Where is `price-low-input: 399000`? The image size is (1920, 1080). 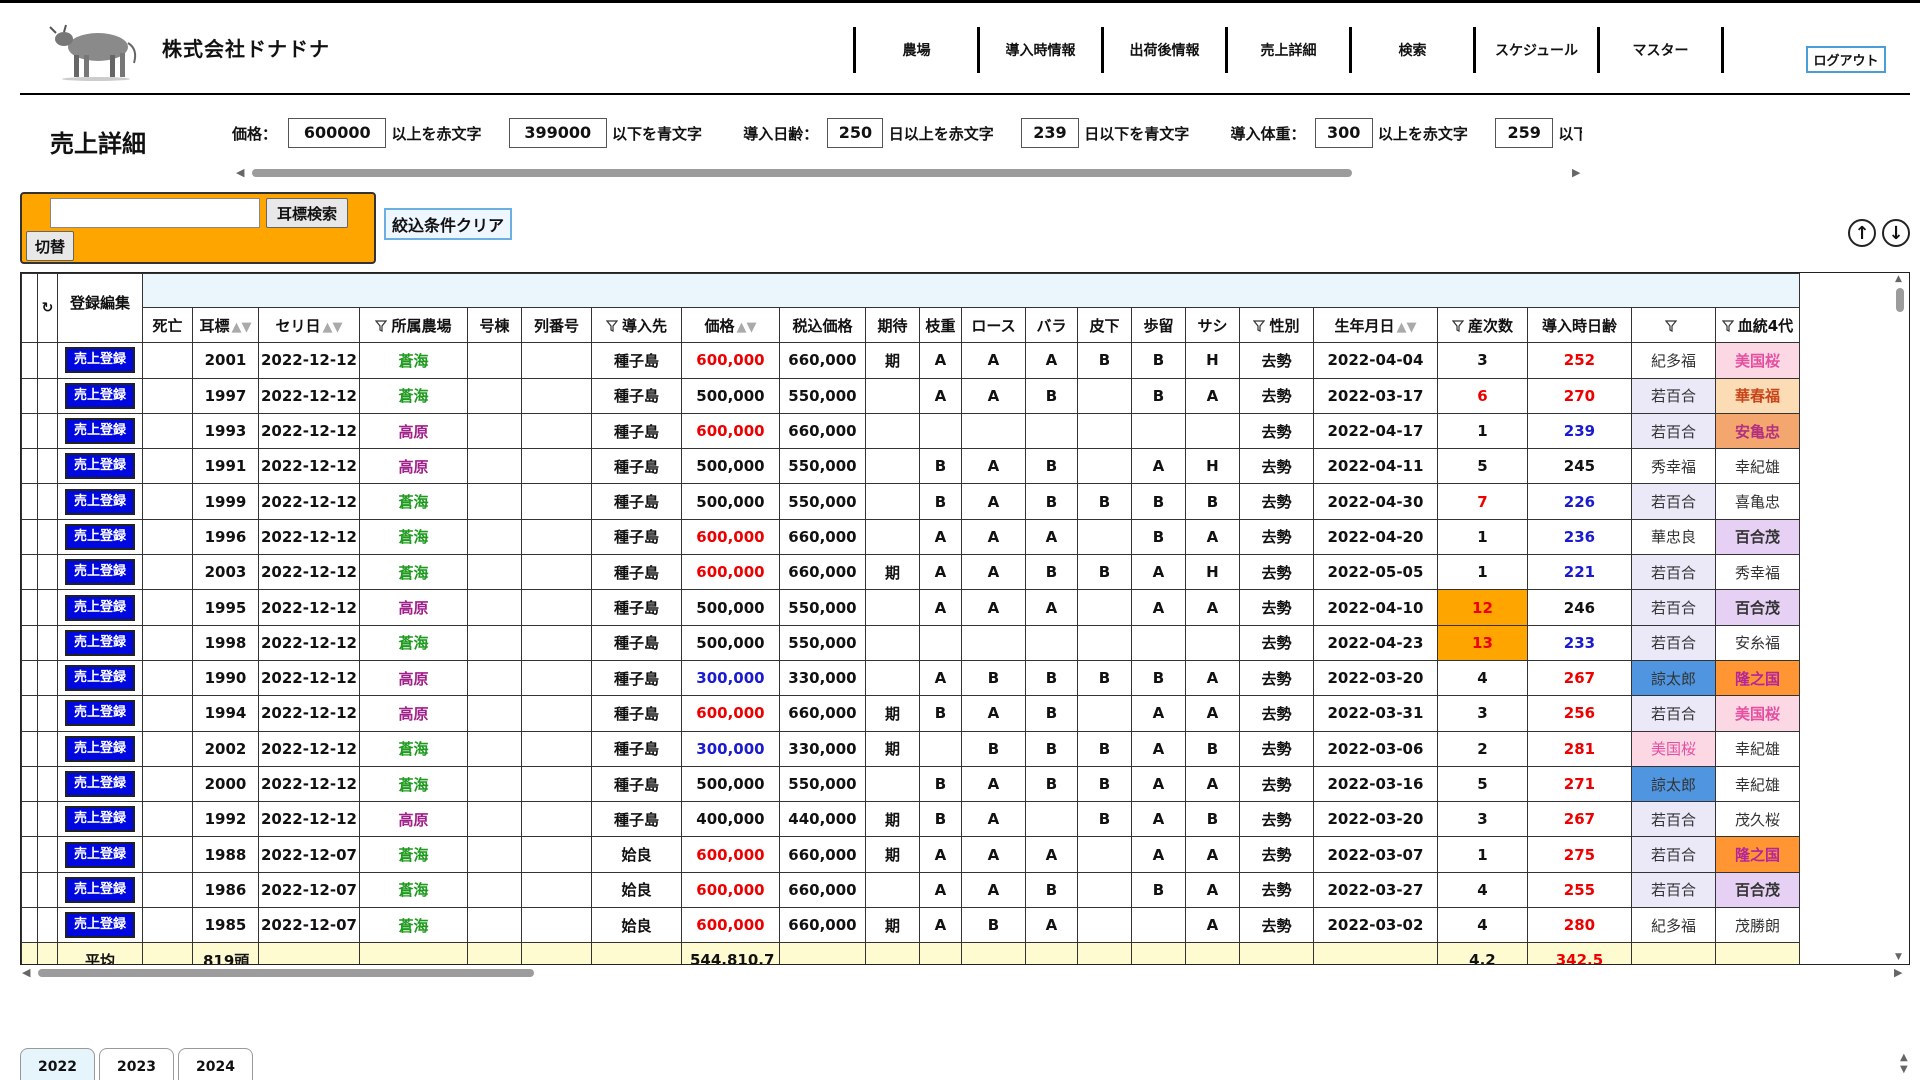 price-low-input: 399000 is located at coordinates (557, 133).